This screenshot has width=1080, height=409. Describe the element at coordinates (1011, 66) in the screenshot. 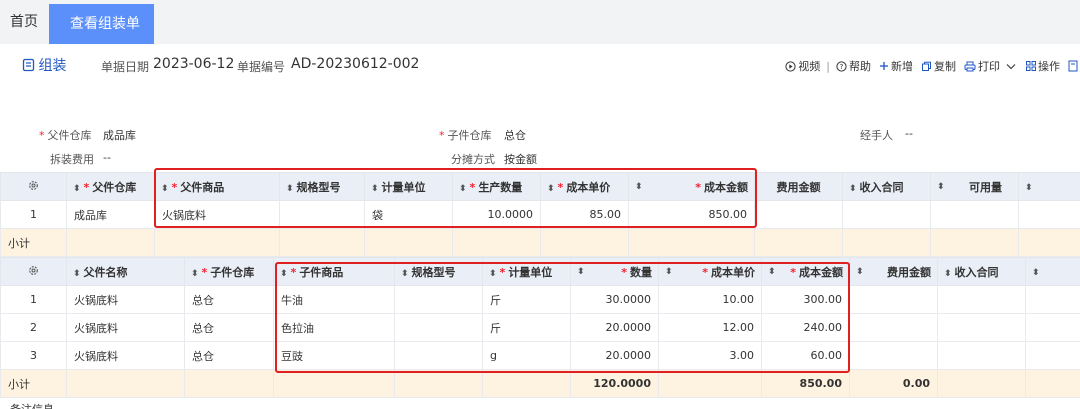

I see `chevron-down-icon` at that location.